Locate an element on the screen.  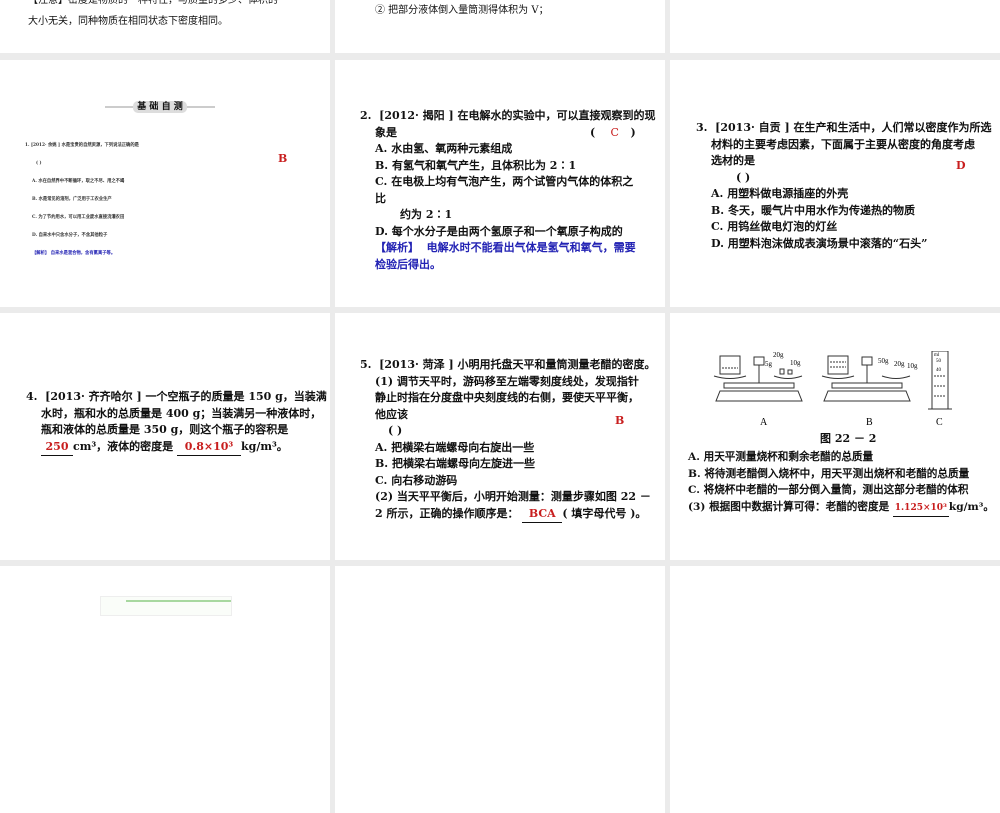
option: D. 自来水中只含水分子，不含其他粒子 is located at coordinates (70, 235).